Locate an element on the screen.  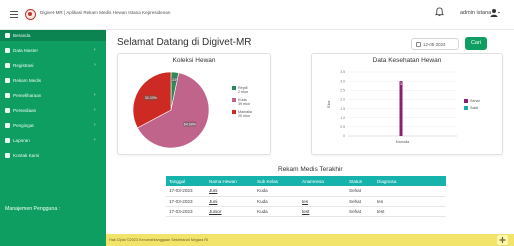
sidebar-item-rekam-medis: Rekam Medis is located at coordinates (53, 80).